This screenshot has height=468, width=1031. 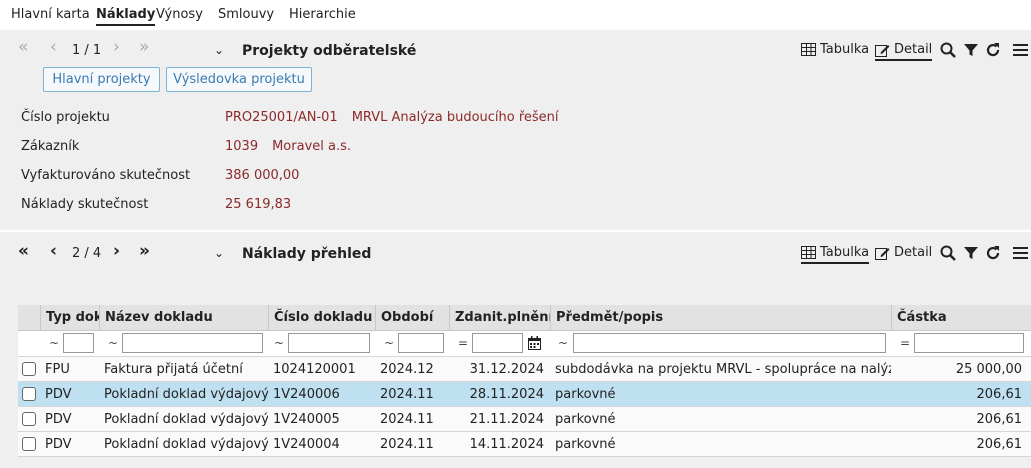 What do you see at coordinates (50, 14) in the screenshot?
I see `tab-main-card: Hlavní karta` at bounding box center [50, 14].